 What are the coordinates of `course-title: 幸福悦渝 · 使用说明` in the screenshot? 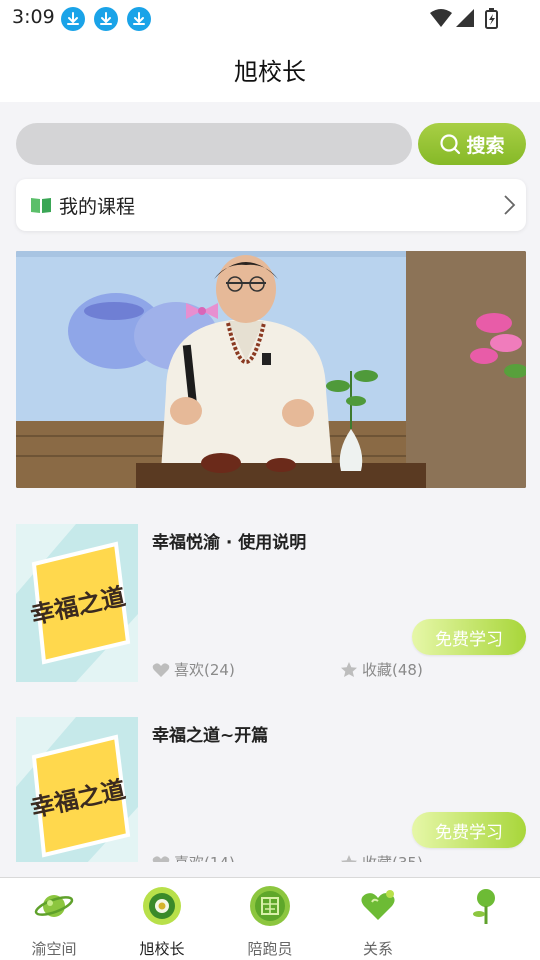 It's located at (229, 540).